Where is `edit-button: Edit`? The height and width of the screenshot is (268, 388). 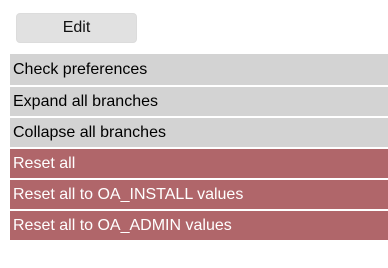 edit-button: Edit is located at coordinates (76, 28).